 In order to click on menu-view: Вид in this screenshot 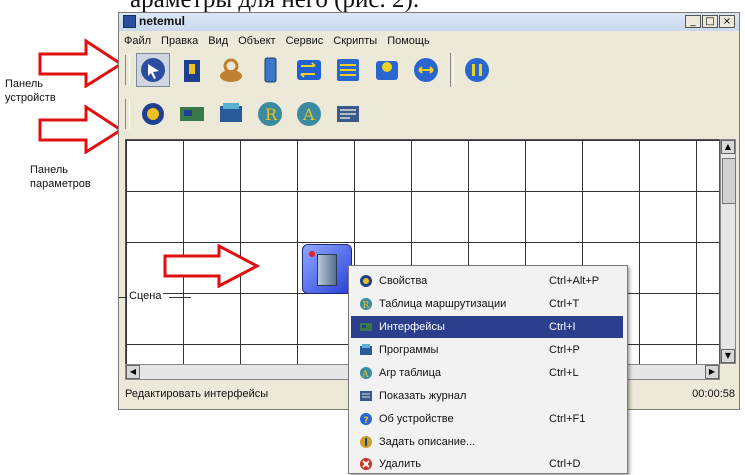, I will do `click(218, 41)`.